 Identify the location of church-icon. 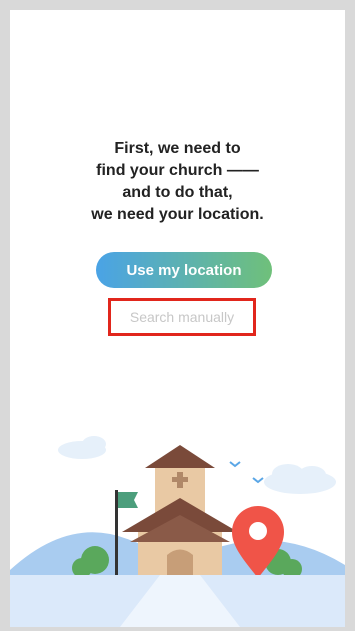
(180, 511).